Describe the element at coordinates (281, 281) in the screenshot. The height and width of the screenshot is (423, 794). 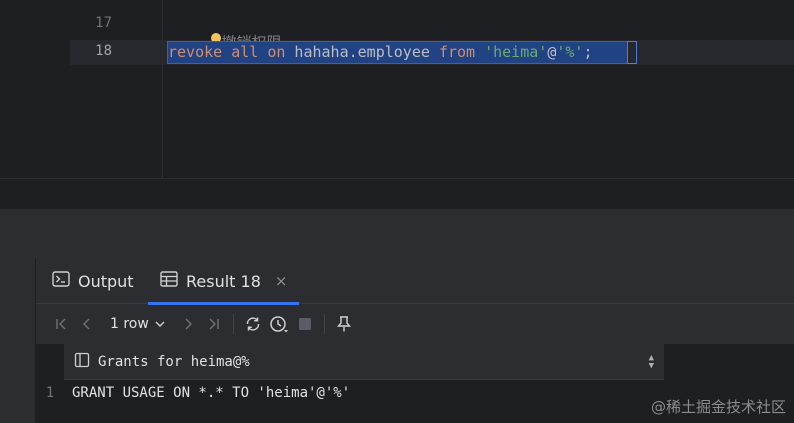
I see `close-icon: ×` at that location.